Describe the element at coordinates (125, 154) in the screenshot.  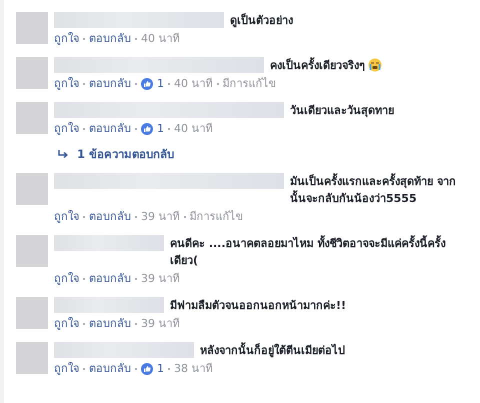
I see `view-replies-link: 1 ข้อความตอบกลับ` at that location.